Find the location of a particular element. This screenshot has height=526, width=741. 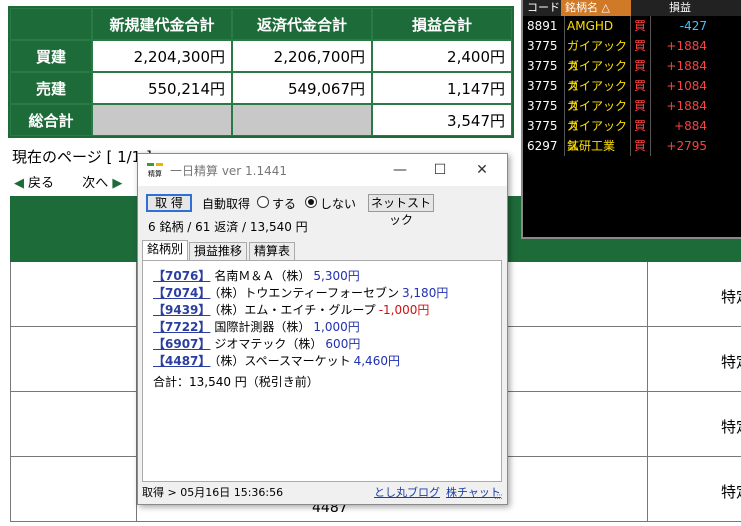

tab-settlement-table: 精算表 is located at coordinates (272, 251).